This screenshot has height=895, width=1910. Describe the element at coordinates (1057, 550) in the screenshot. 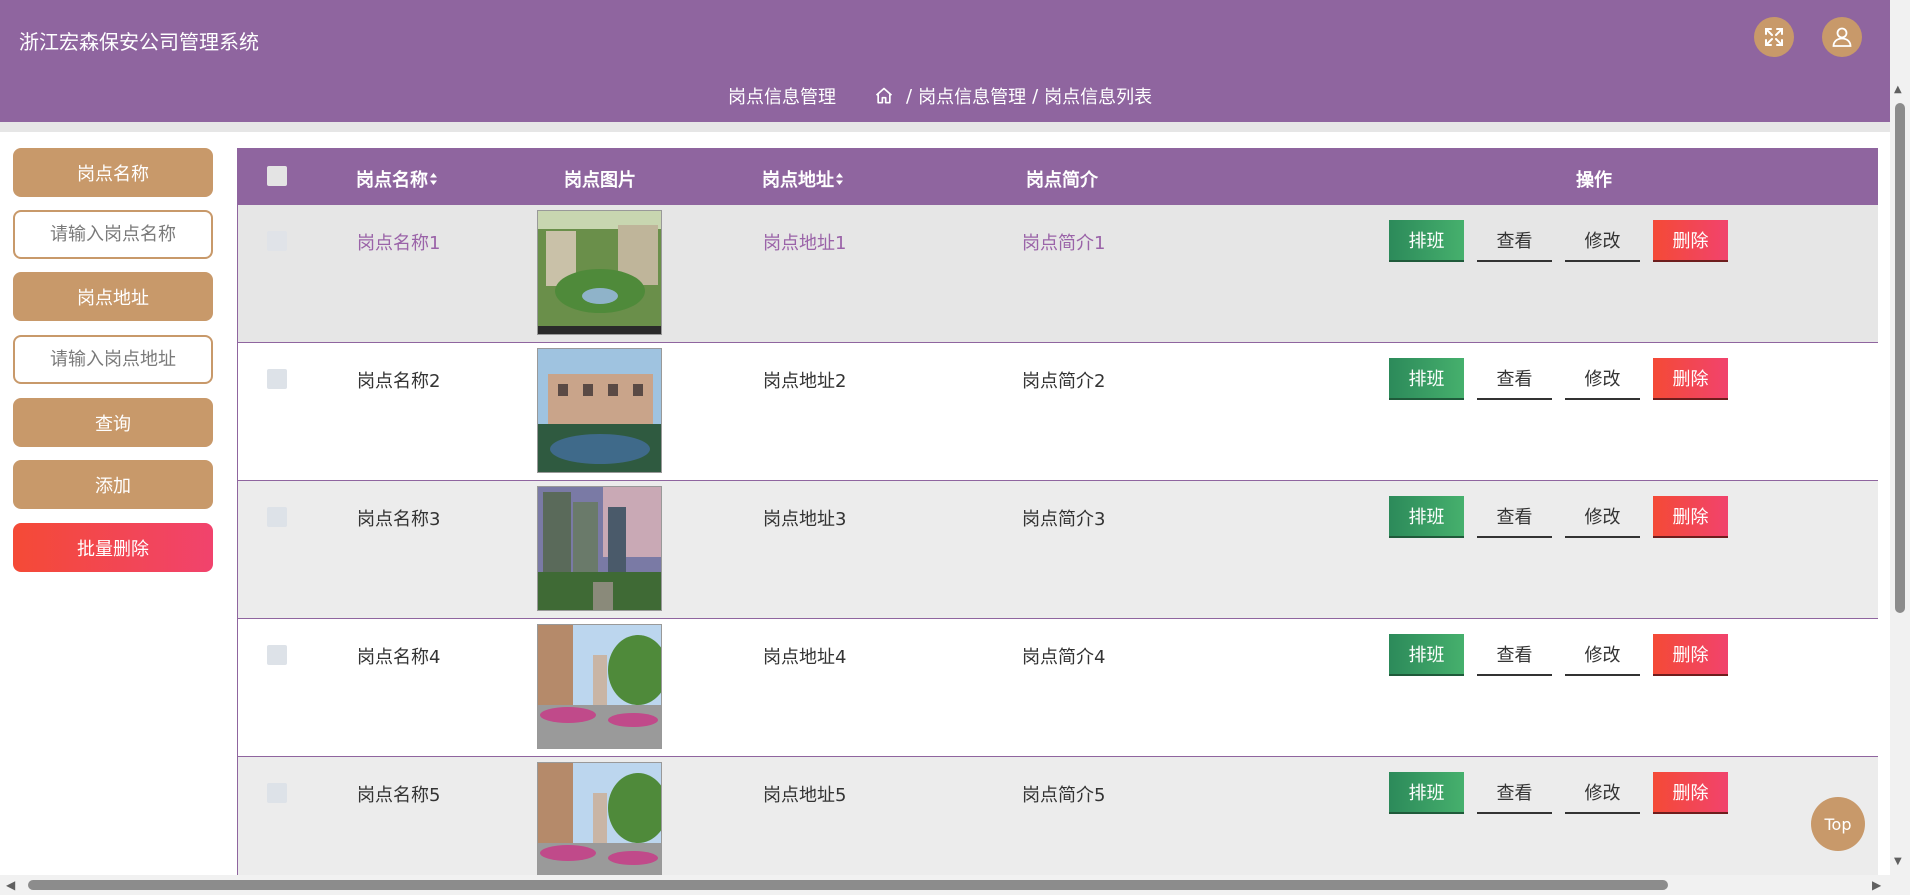

I see `table-row: 岗点名称3 岗点地址3 岗点简介3 排班 查看 修改 删除` at that location.